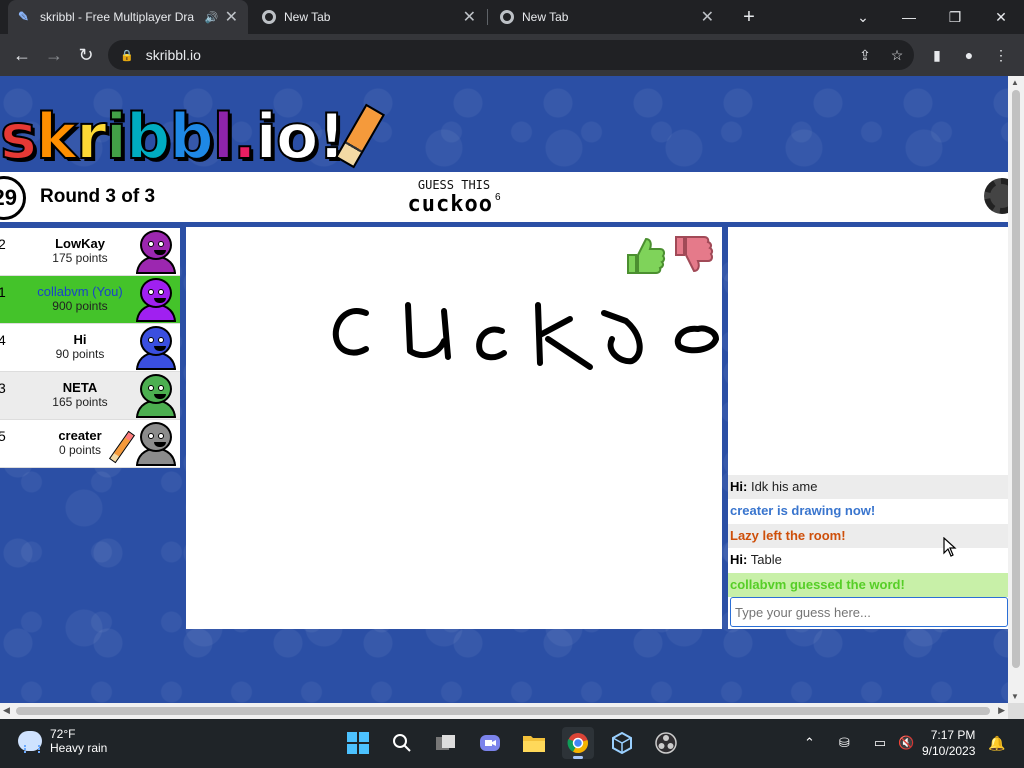 Image resolution: width=1024 pixels, height=768 pixels. I want to click on share-icon: ⇪, so click(865, 55).